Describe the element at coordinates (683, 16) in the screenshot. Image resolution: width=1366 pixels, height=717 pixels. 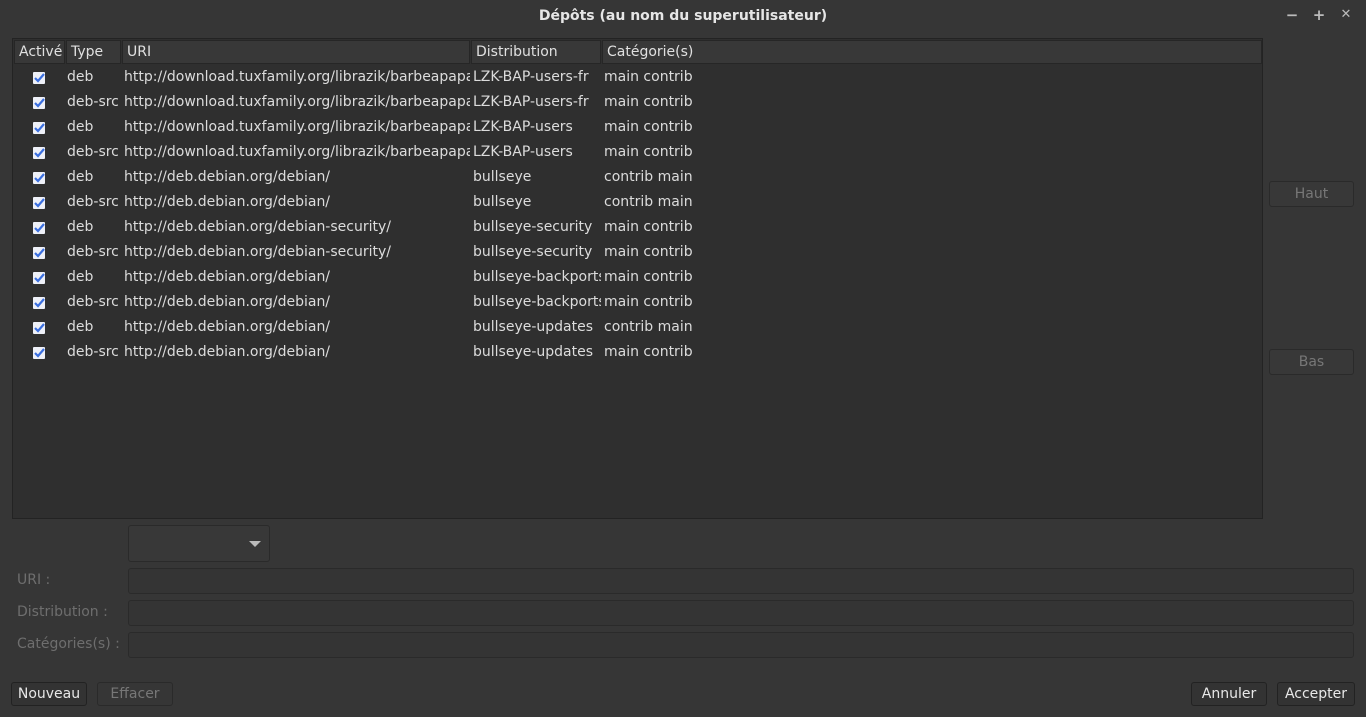
I see `window-title: Dépôts (au nom du superutilisateur)` at that location.